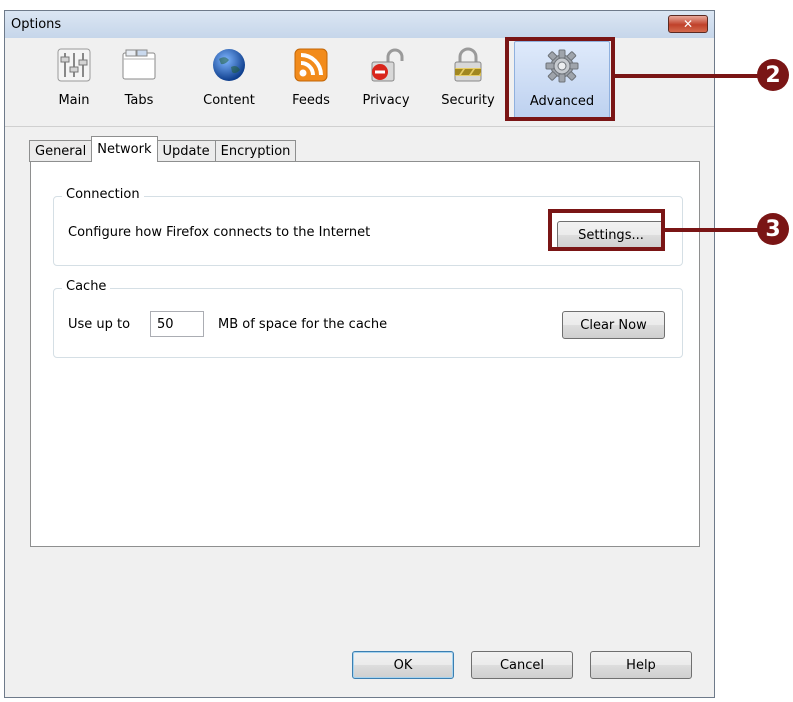 The height and width of the screenshot is (702, 793). I want to click on cache-legend: Cache, so click(86, 286).